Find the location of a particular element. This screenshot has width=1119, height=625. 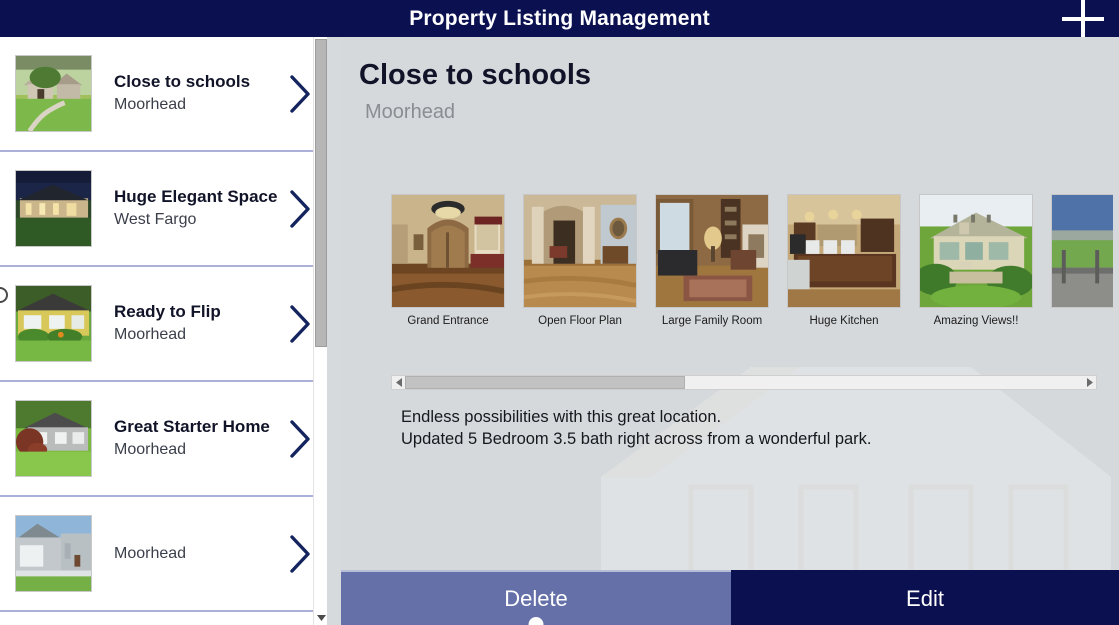

list-item: Ready to Flip Moorhead is located at coordinates (163, 324).